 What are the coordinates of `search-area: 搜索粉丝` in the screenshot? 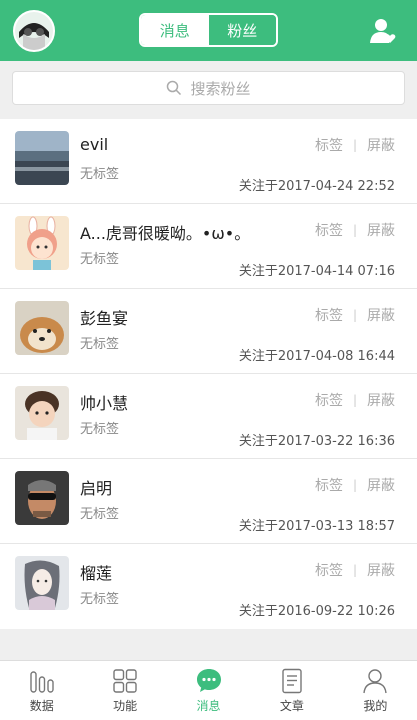 It's located at (208, 90).